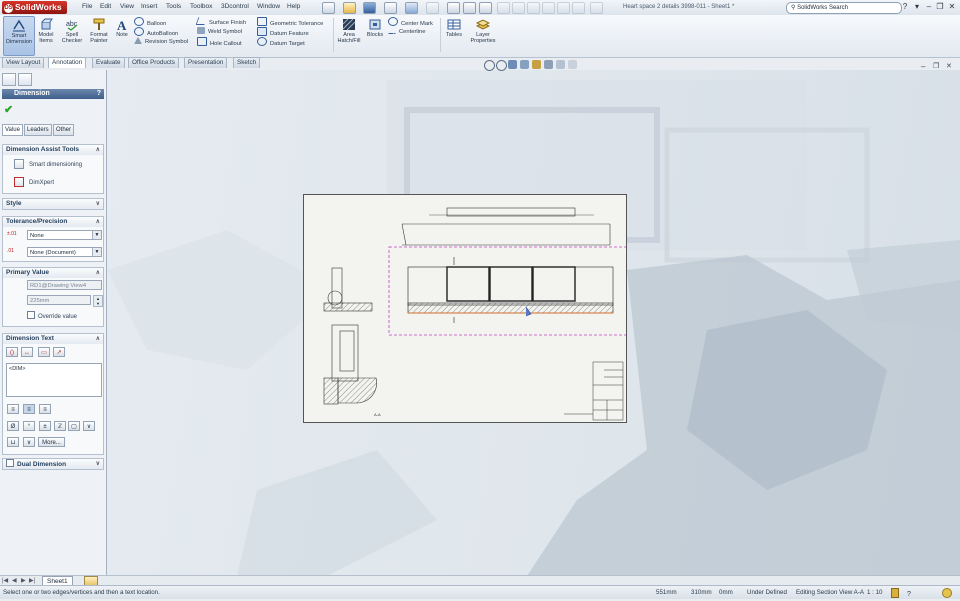 The image size is (960, 601). What do you see at coordinates (13, 442) in the screenshot?
I see `counterbore-symbol-icon: ⊔` at bounding box center [13, 442].